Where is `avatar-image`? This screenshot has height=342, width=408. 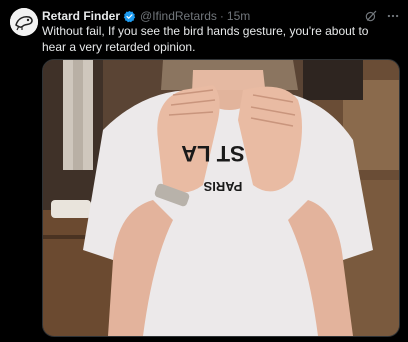
avatar-image is located at coordinates (24, 22).